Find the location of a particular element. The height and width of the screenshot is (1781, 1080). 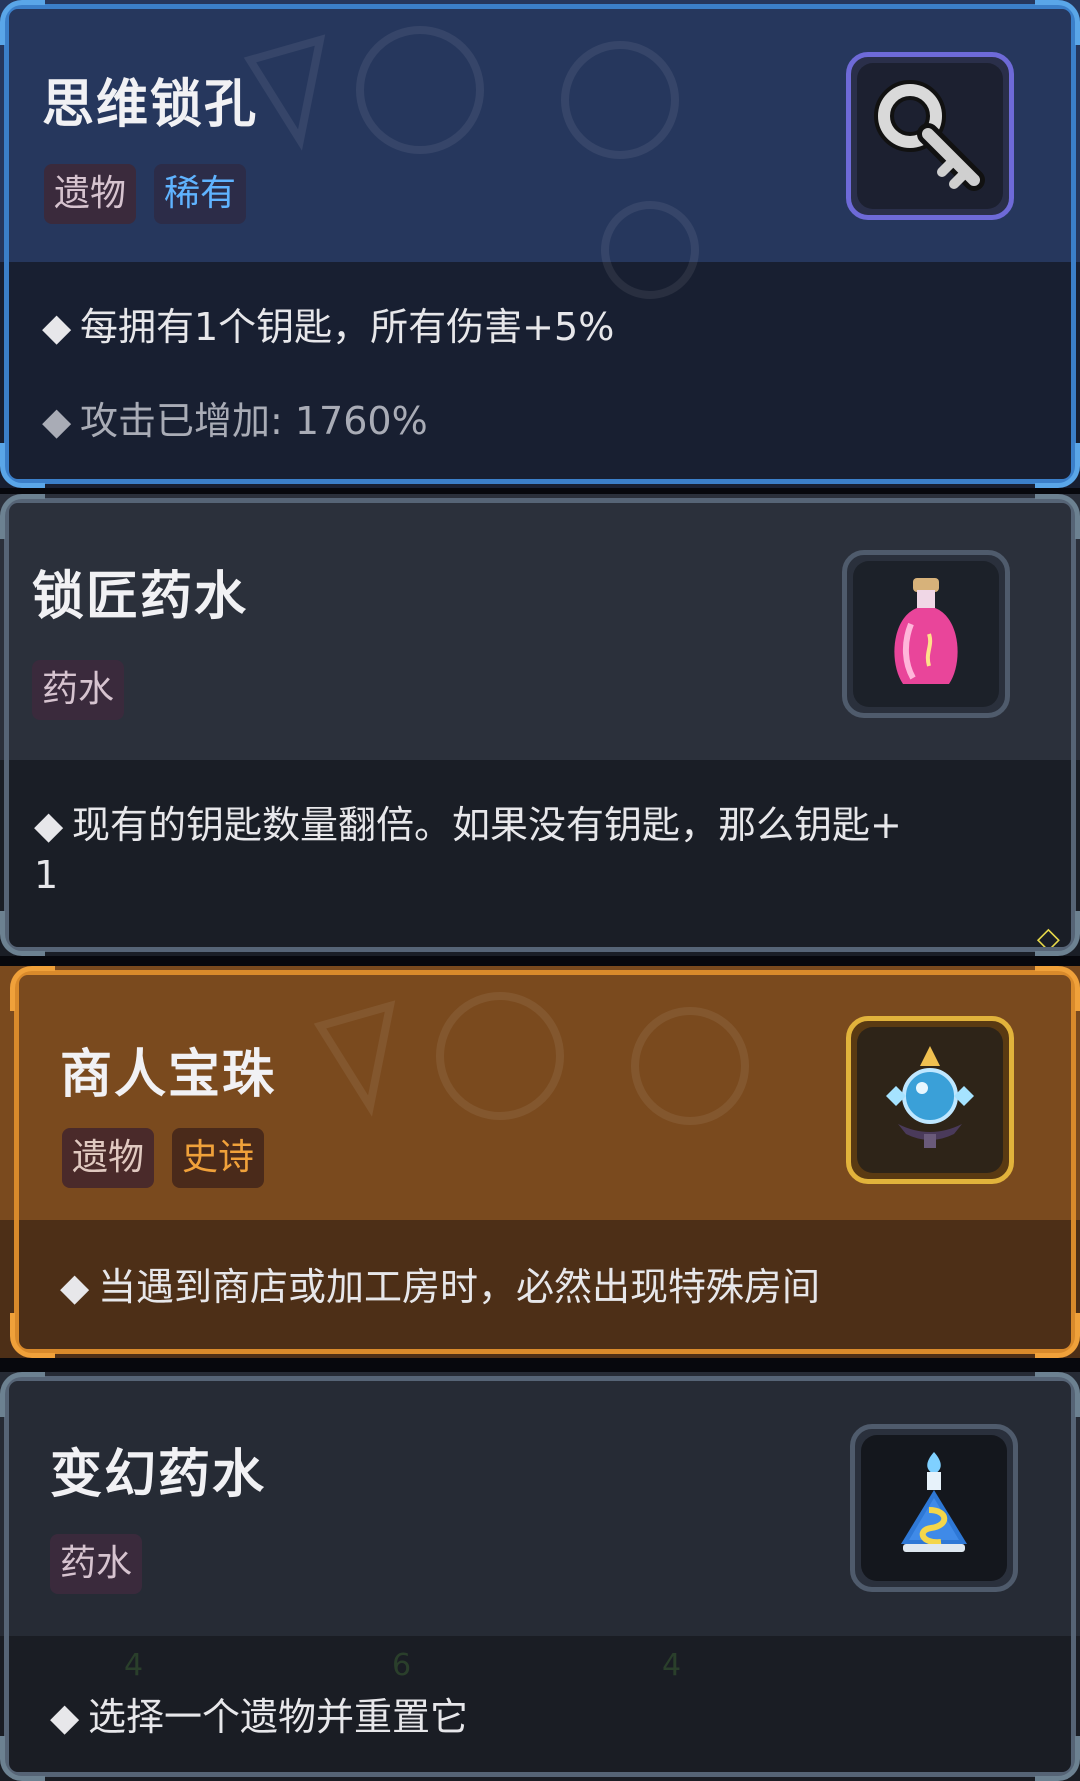

card-title: 锁匠药水 is located at coordinates (140, 597).